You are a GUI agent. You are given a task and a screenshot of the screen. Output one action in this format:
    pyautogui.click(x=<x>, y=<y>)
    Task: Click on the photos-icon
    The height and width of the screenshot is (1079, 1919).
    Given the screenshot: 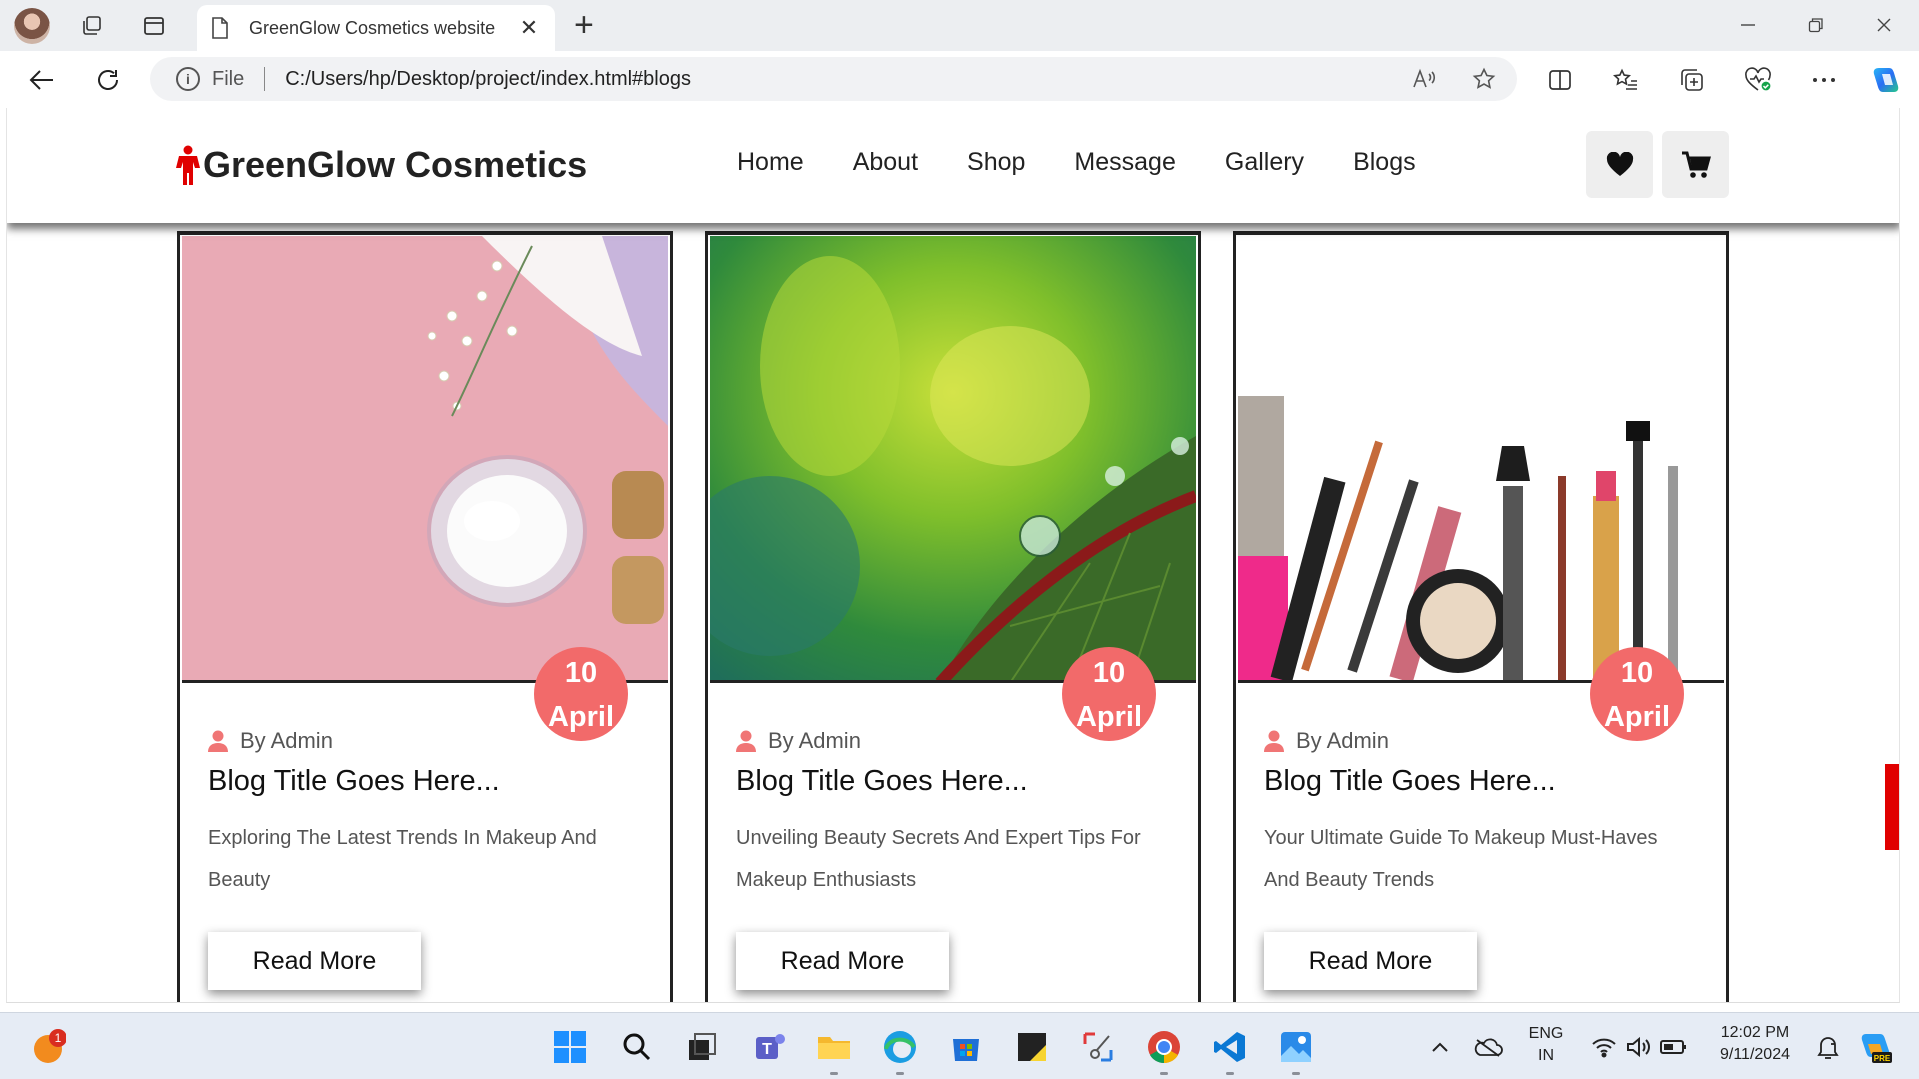 What is the action you would take?
    pyautogui.click(x=1296, y=1051)
    